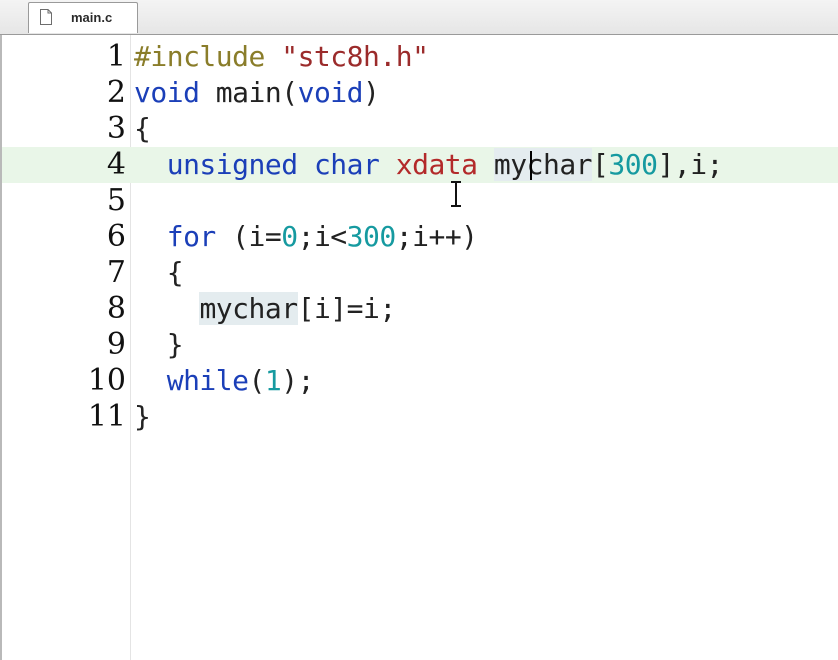 The width and height of the screenshot is (838, 660). What do you see at coordinates (420, 93) in the screenshot?
I see `code-line-2: 2 void main(void)` at bounding box center [420, 93].